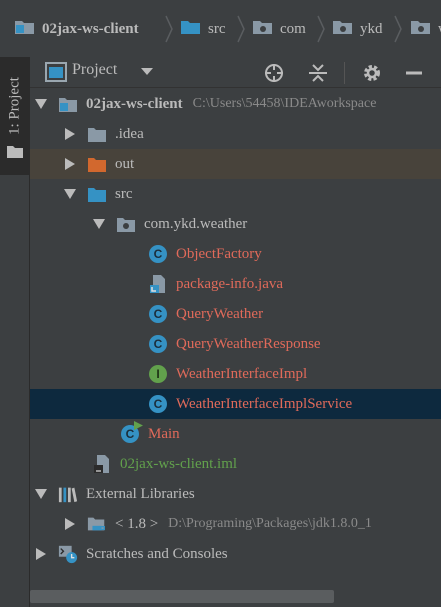 The image size is (441, 607). What do you see at coordinates (94, 70) in the screenshot?
I see `view-selector: Project` at bounding box center [94, 70].